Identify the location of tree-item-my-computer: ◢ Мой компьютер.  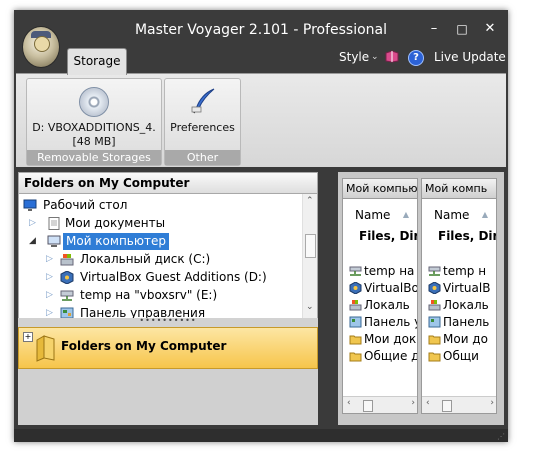
(164, 241).